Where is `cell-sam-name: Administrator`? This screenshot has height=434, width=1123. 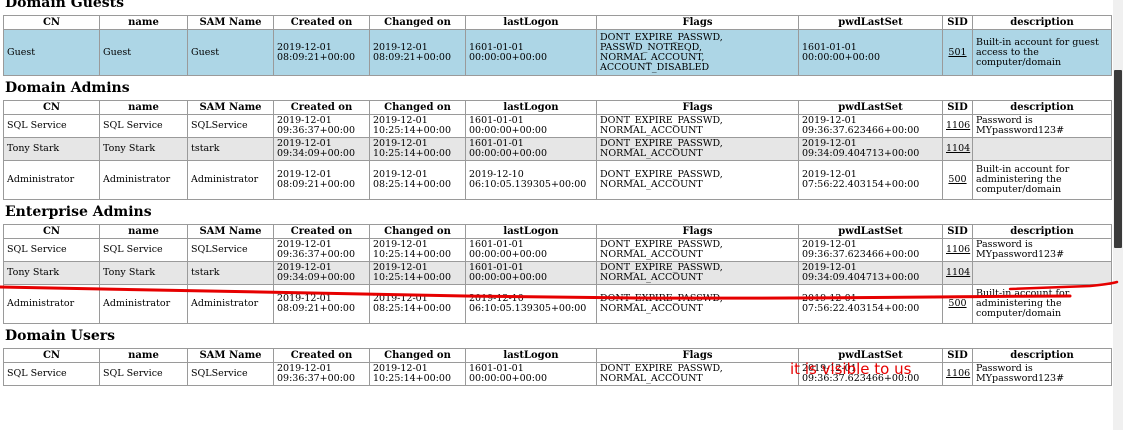 cell-sam-name: Administrator is located at coordinates (230, 304).